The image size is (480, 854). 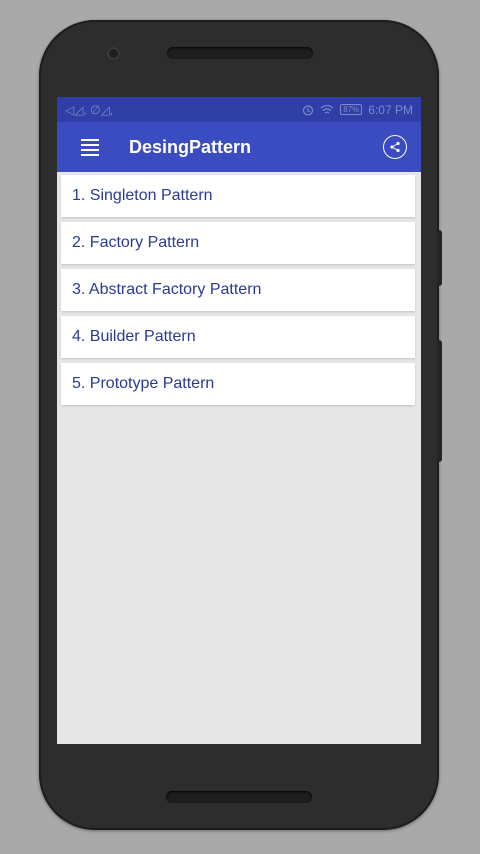 What do you see at coordinates (238, 384) in the screenshot?
I see `list-item-prototype: 5. Prototype Pattern` at bounding box center [238, 384].